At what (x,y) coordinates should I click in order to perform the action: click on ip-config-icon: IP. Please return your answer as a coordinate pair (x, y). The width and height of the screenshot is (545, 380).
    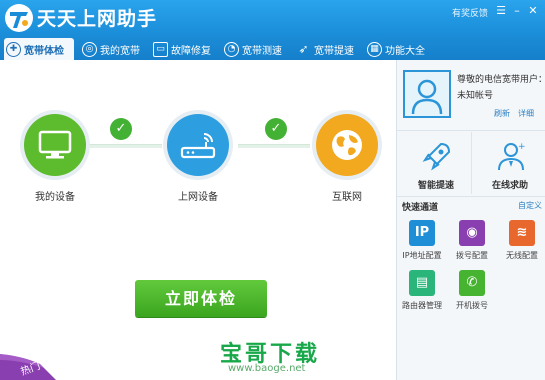
    Looking at the image, I should click on (422, 233).